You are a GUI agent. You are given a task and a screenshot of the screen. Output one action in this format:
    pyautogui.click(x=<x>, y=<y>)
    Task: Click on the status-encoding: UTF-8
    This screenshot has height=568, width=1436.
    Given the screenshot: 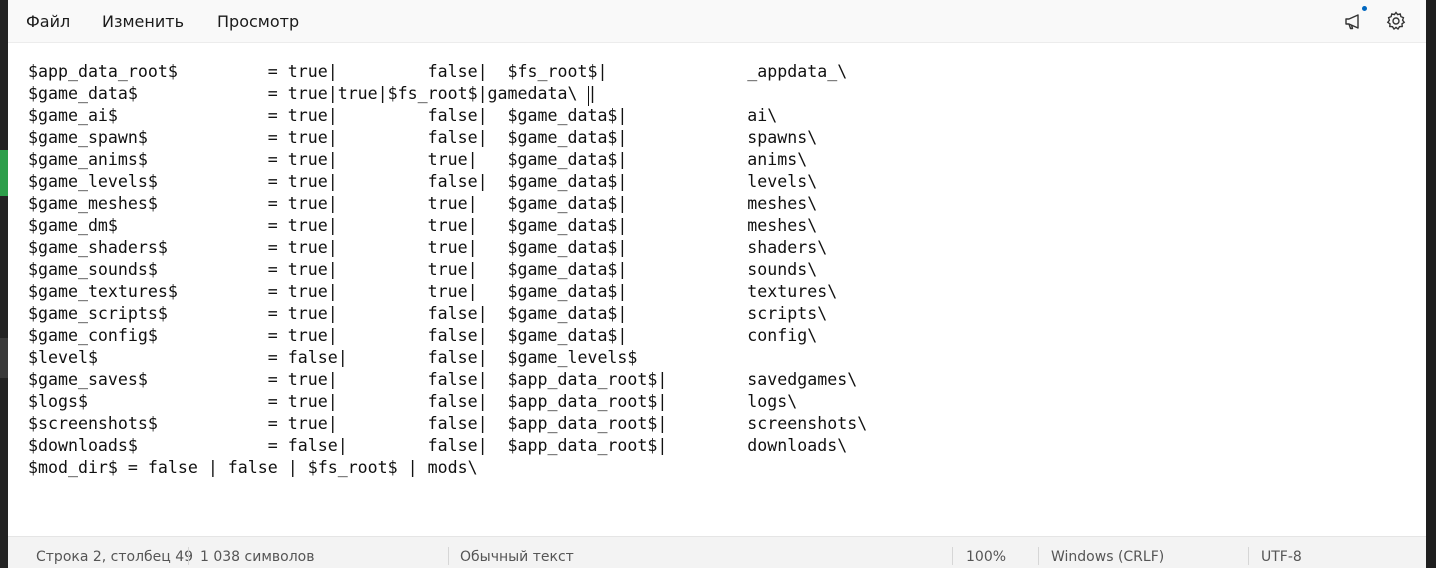 What is the action you would take?
    pyautogui.click(x=1281, y=557)
    